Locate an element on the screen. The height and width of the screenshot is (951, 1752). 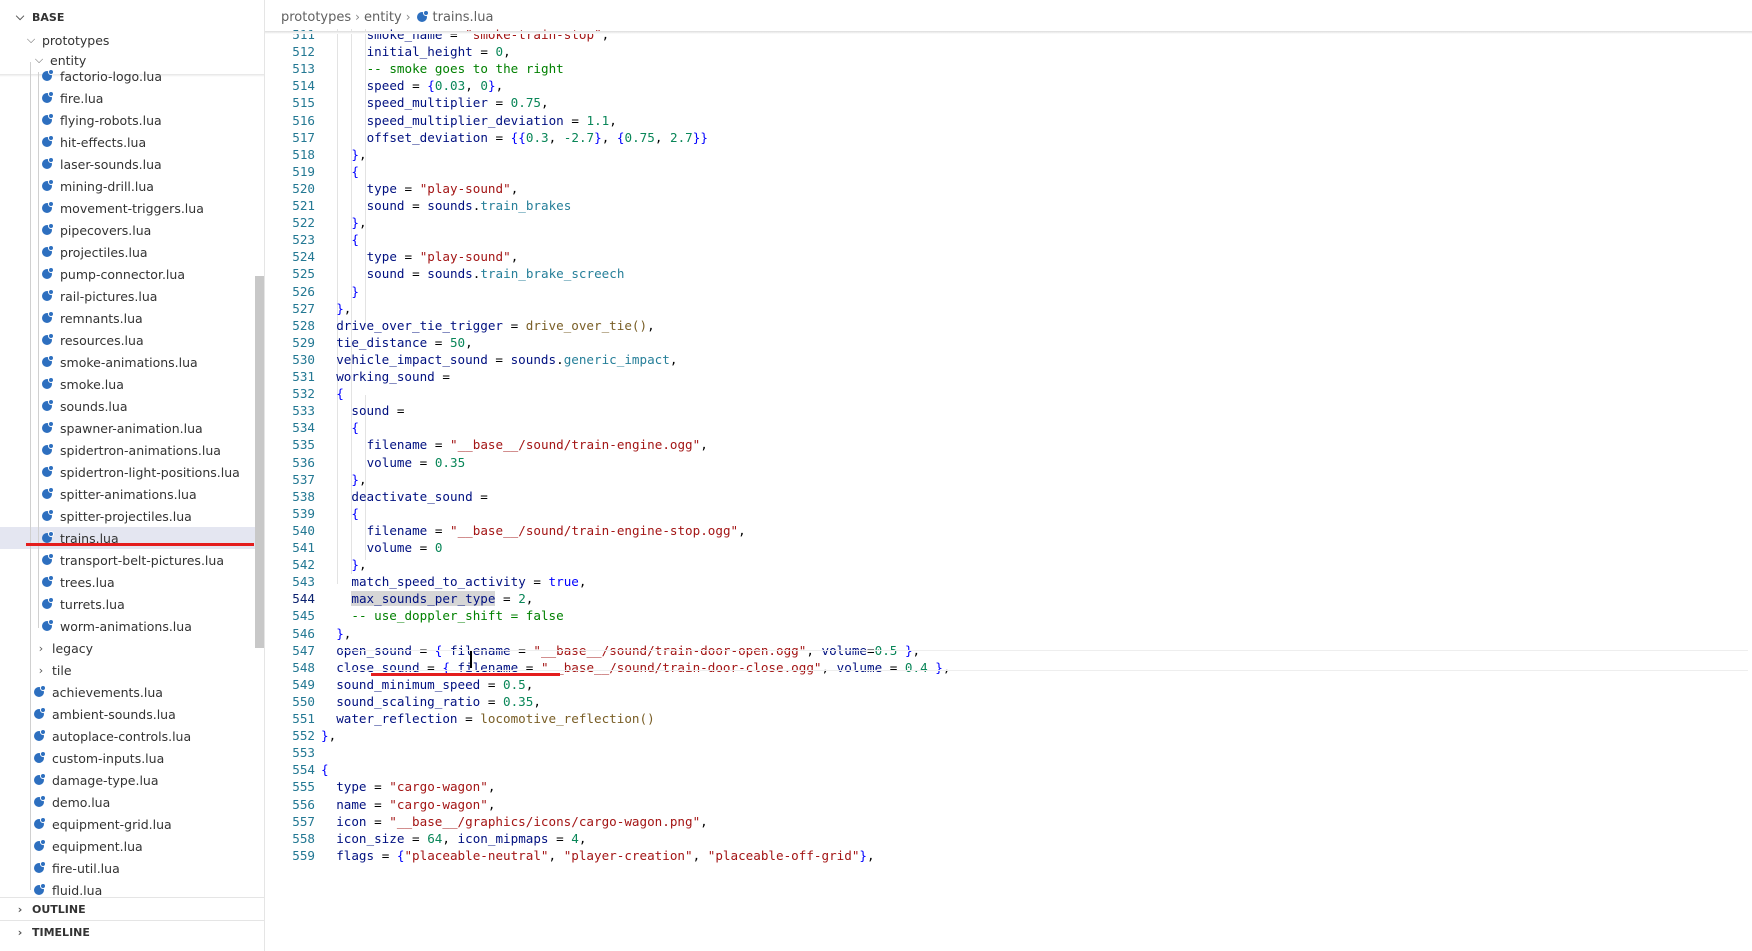
file-ambient-sounds: ambient-sounds.lua is located at coordinates (132, 714).